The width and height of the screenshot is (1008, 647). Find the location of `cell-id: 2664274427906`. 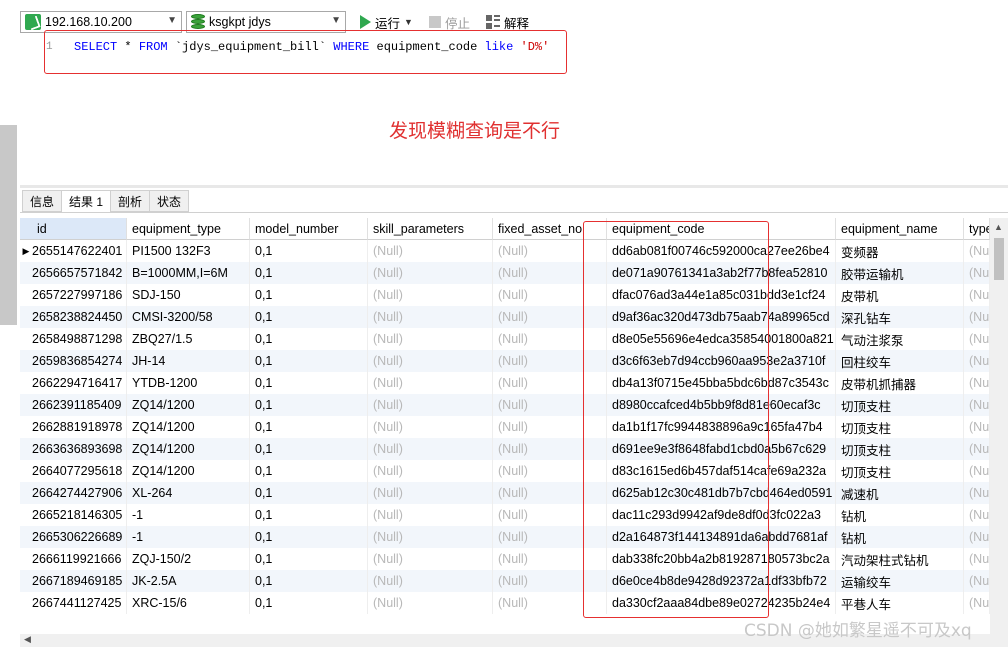

cell-id: 2664274427906 is located at coordinates (73, 493).